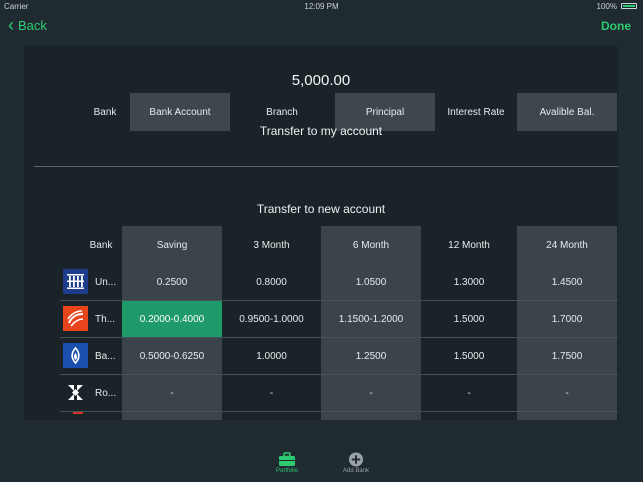  Describe the element at coordinates (271, 245) in the screenshot. I see `table-header-3-month: 3 Month` at that location.